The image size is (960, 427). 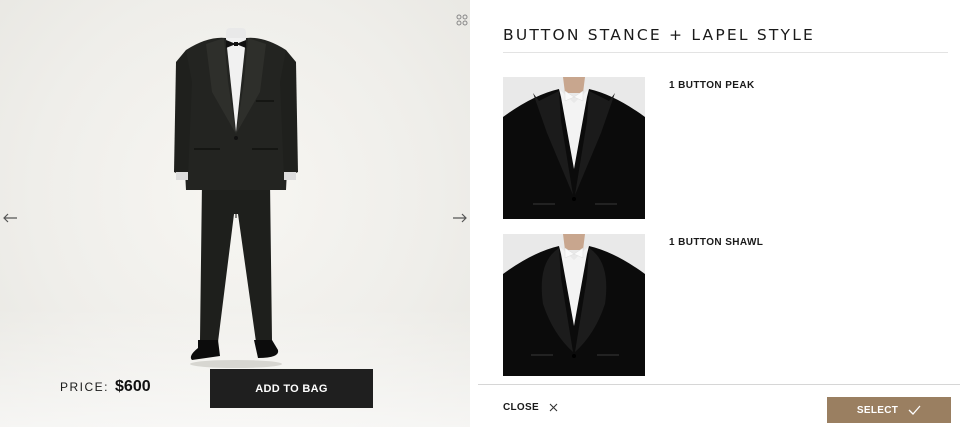 What do you see at coordinates (725, 52) in the screenshot?
I see `title-divider` at bounding box center [725, 52].